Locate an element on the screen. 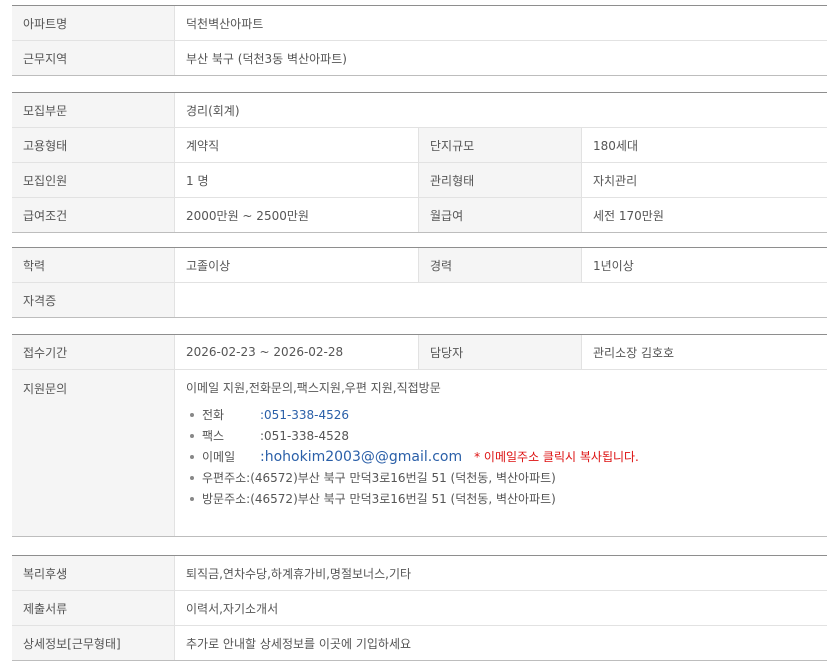  contact-methods: 이메일 지원,전화문의,팩스지원,우편 지원,직접방문 is located at coordinates (313, 388).